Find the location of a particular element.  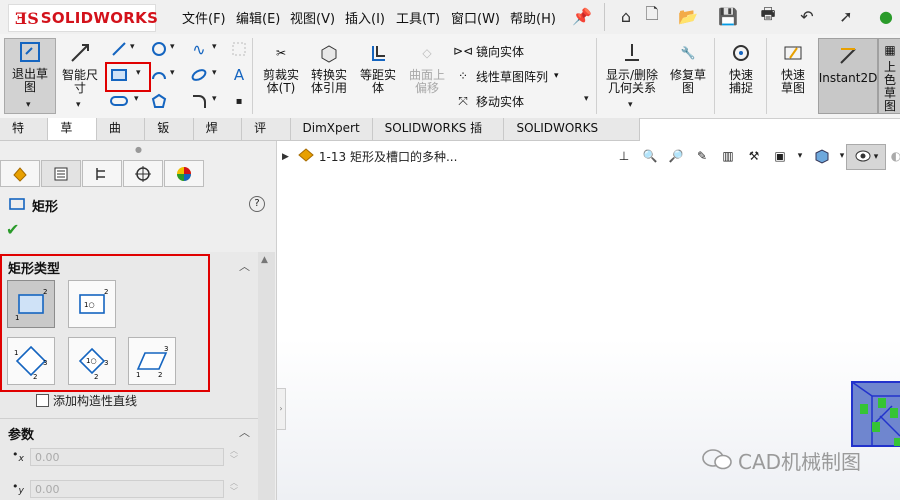

section-divider is located at coordinates (129, 418).